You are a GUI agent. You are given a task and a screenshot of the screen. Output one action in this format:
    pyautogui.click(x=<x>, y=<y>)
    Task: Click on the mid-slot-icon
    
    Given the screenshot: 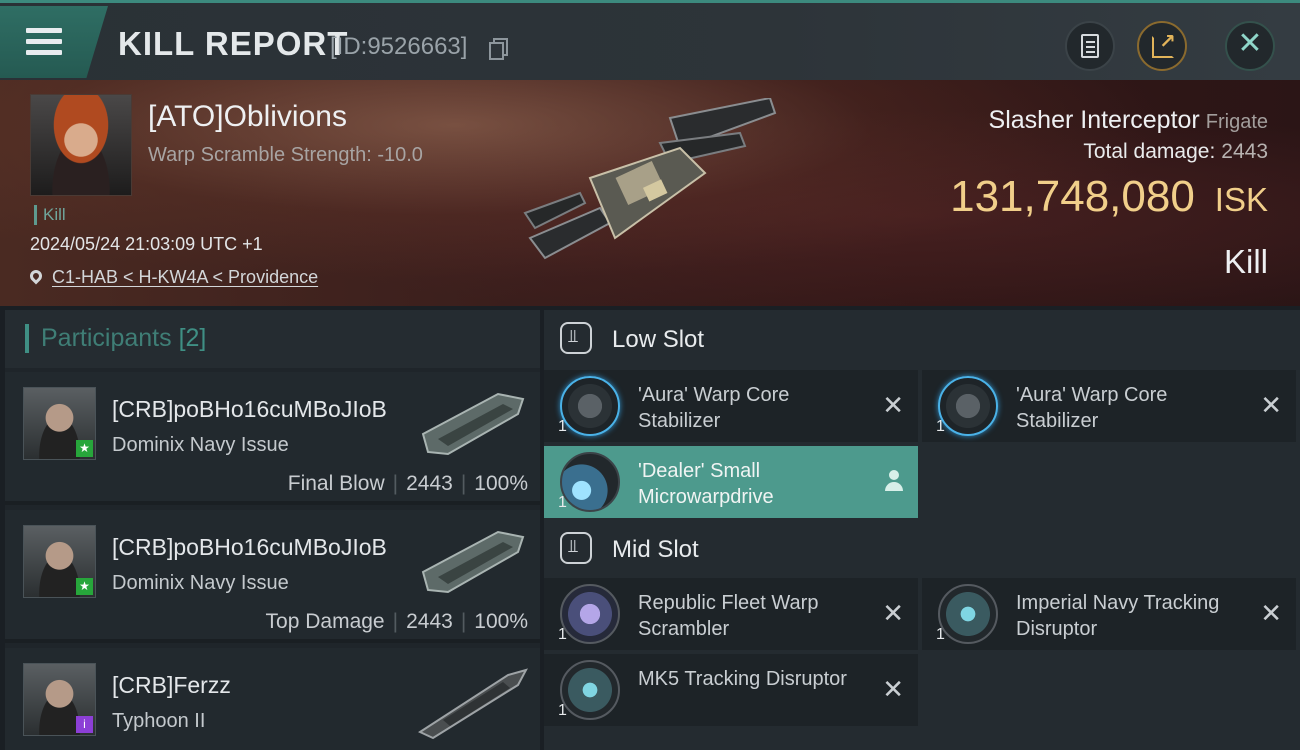 What is the action you would take?
    pyautogui.click(x=576, y=548)
    